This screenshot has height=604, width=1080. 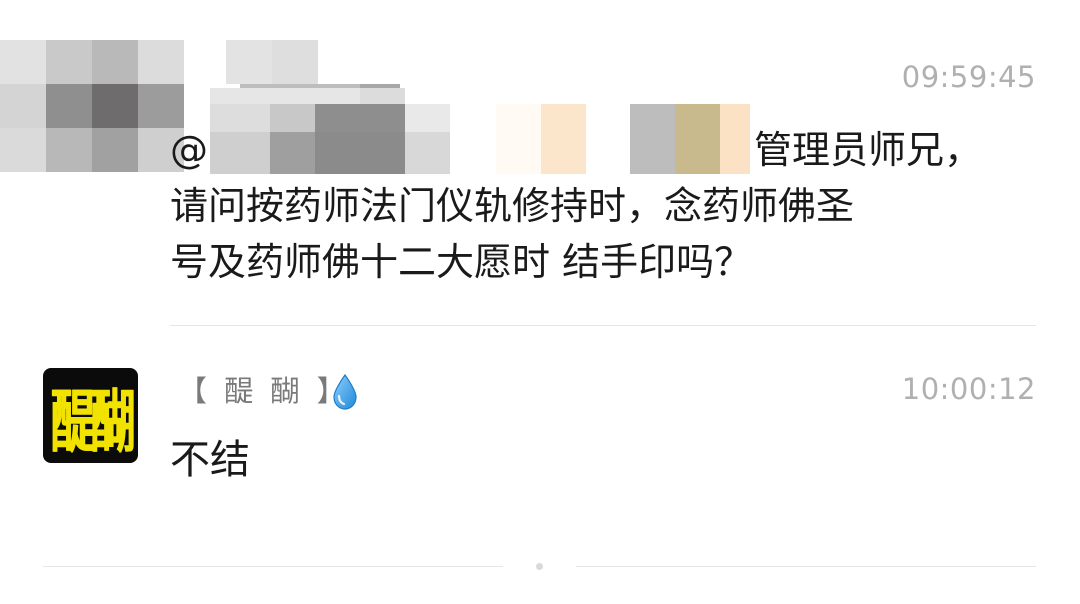 What do you see at coordinates (210, 460) in the screenshot?
I see `message-text: 不结` at bounding box center [210, 460].